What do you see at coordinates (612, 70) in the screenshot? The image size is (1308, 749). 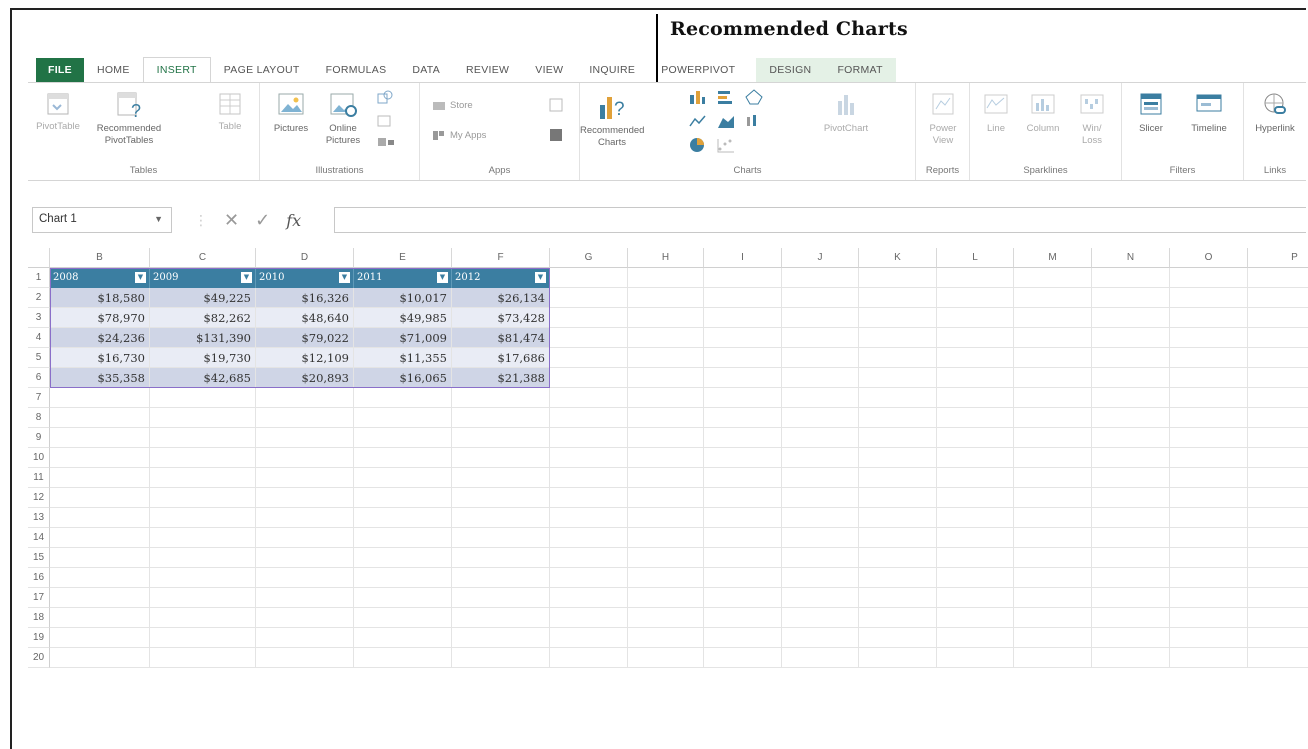 I see `tab-inquire: INQUIRE` at bounding box center [612, 70].